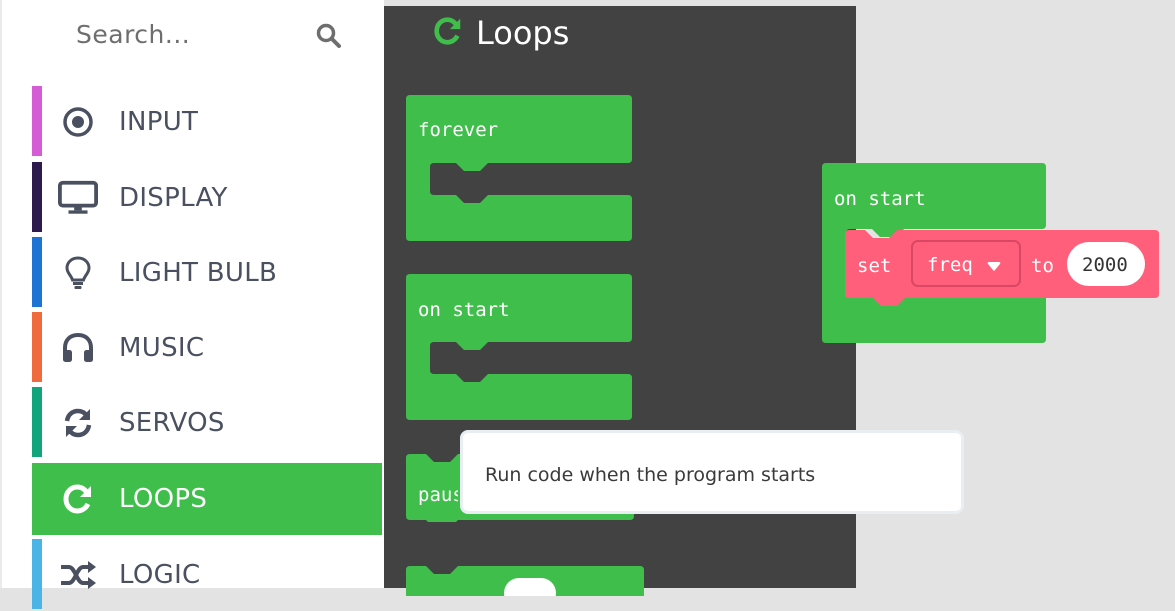  Describe the element at coordinates (163, 499) in the screenshot. I see `category-label: LOOPS` at that location.